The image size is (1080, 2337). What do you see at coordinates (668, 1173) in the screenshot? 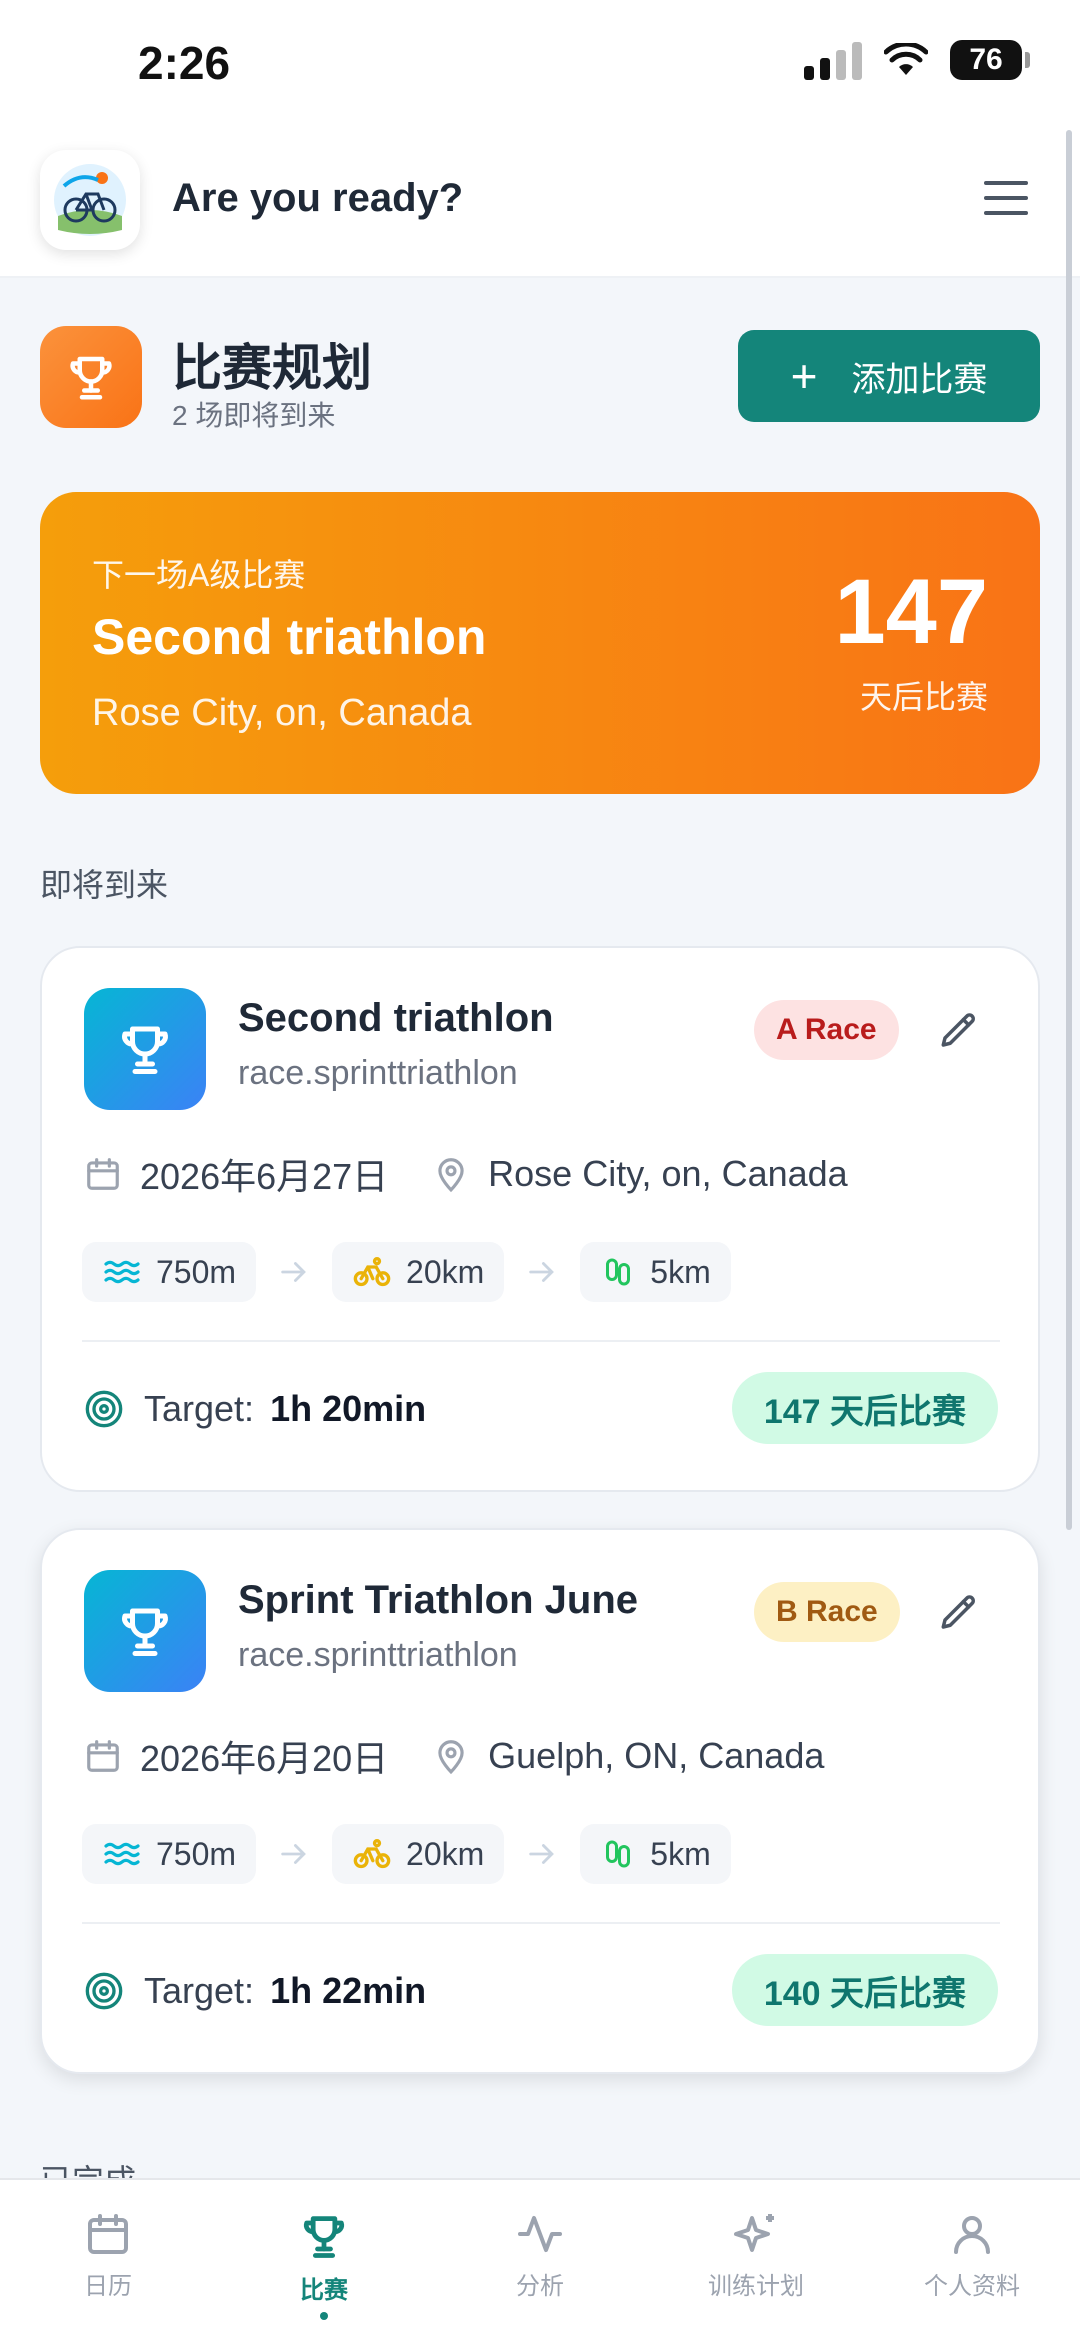
I see `race-location: Rose City, on, Canada` at bounding box center [668, 1173].